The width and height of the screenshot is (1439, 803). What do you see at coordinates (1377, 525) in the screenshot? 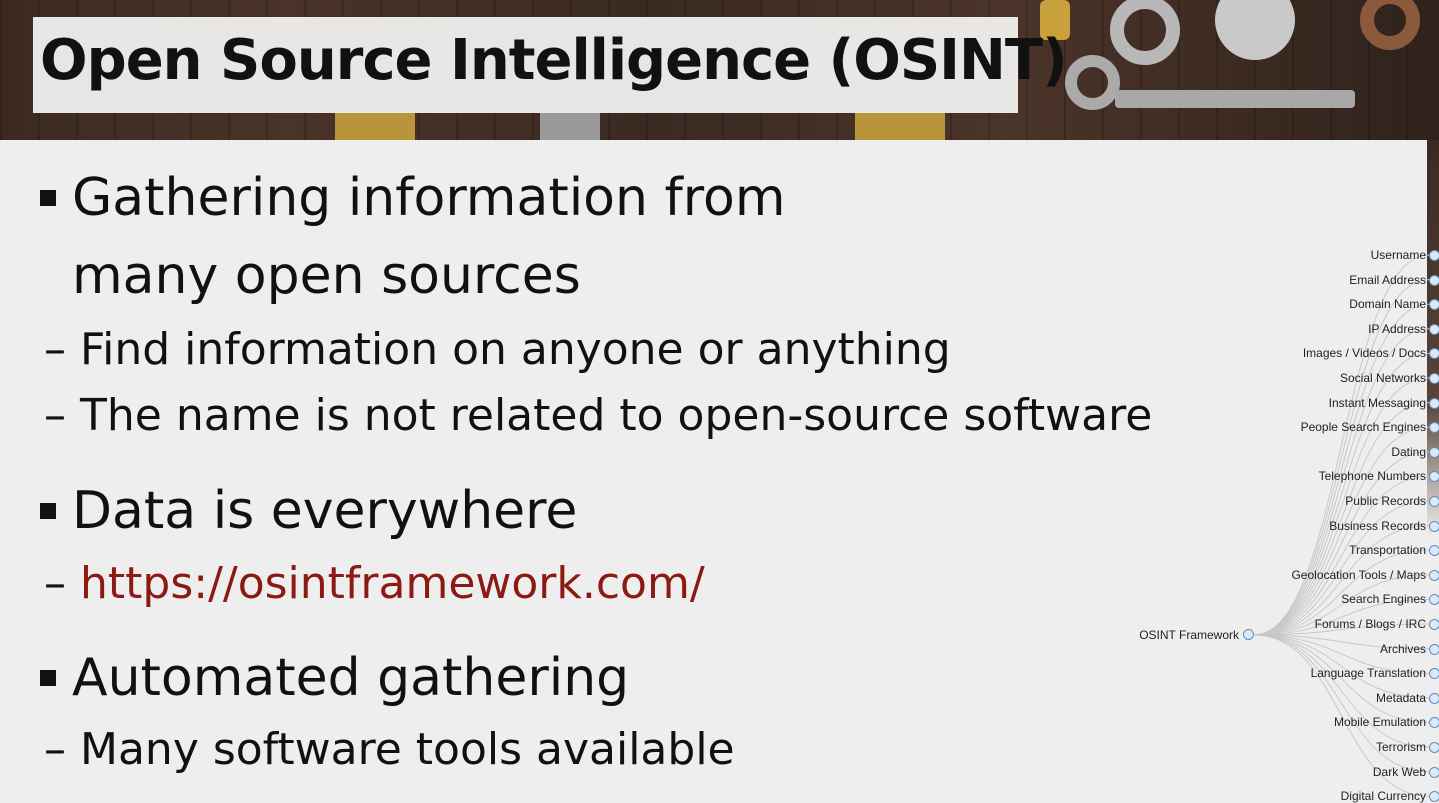
I see `tree-branch-label: Business Records` at bounding box center [1377, 525].